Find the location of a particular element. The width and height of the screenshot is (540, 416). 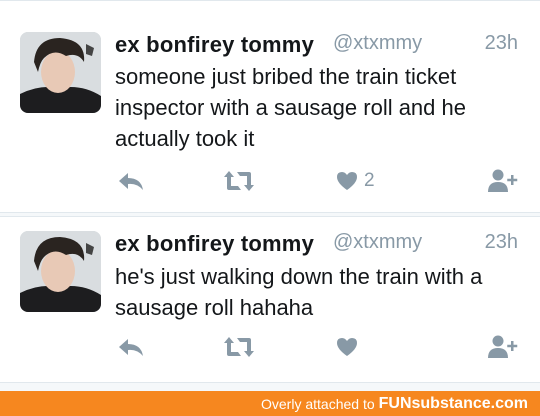

like-button: 2 is located at coordinates (355, 181).